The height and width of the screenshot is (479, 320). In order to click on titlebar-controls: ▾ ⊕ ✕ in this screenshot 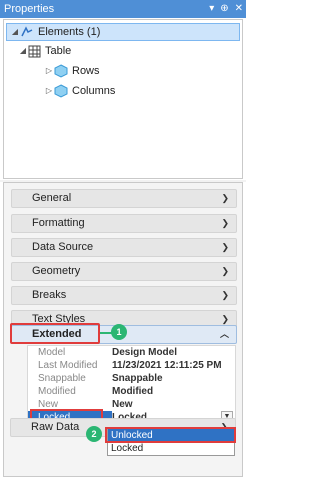, I will do `click(226, 9)`.